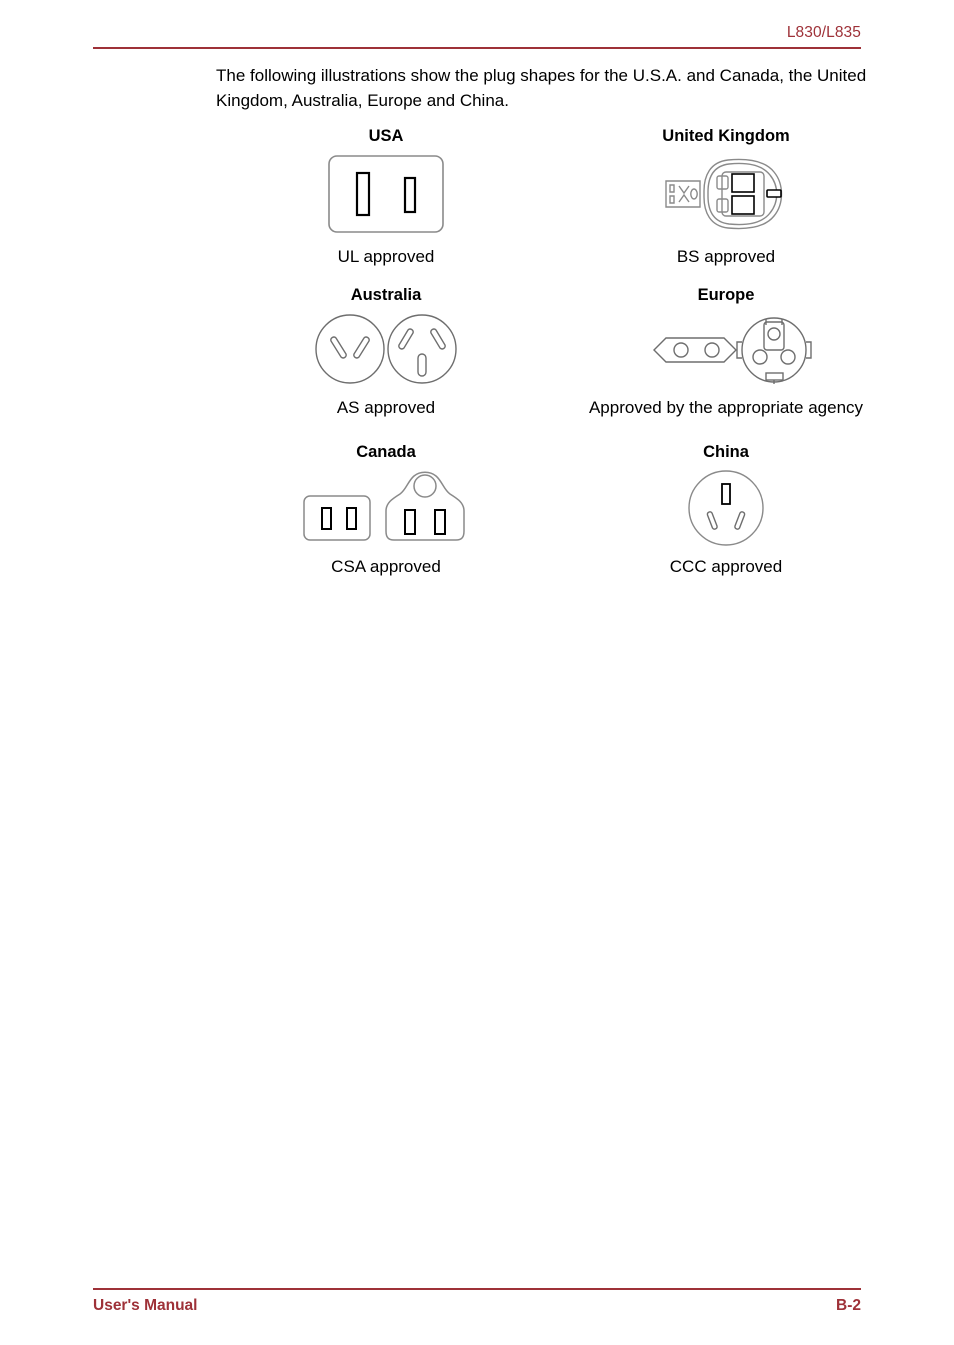  I want to click on plug-caption-canada: CSA approved, so click(386, 566).